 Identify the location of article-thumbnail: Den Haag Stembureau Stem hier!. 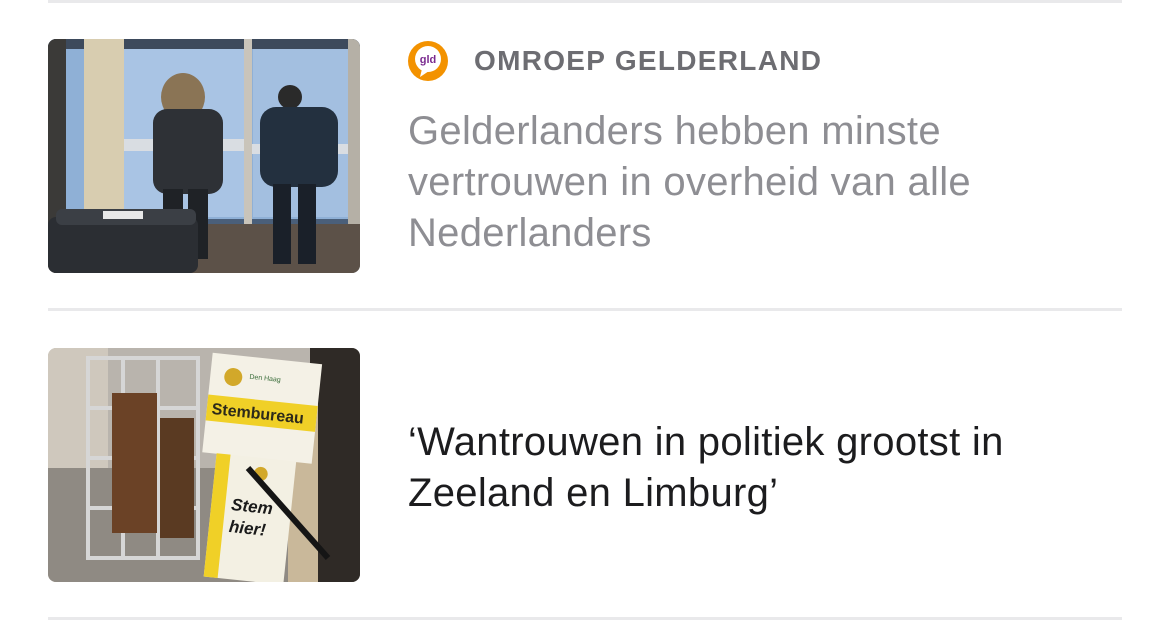
(204, 465).